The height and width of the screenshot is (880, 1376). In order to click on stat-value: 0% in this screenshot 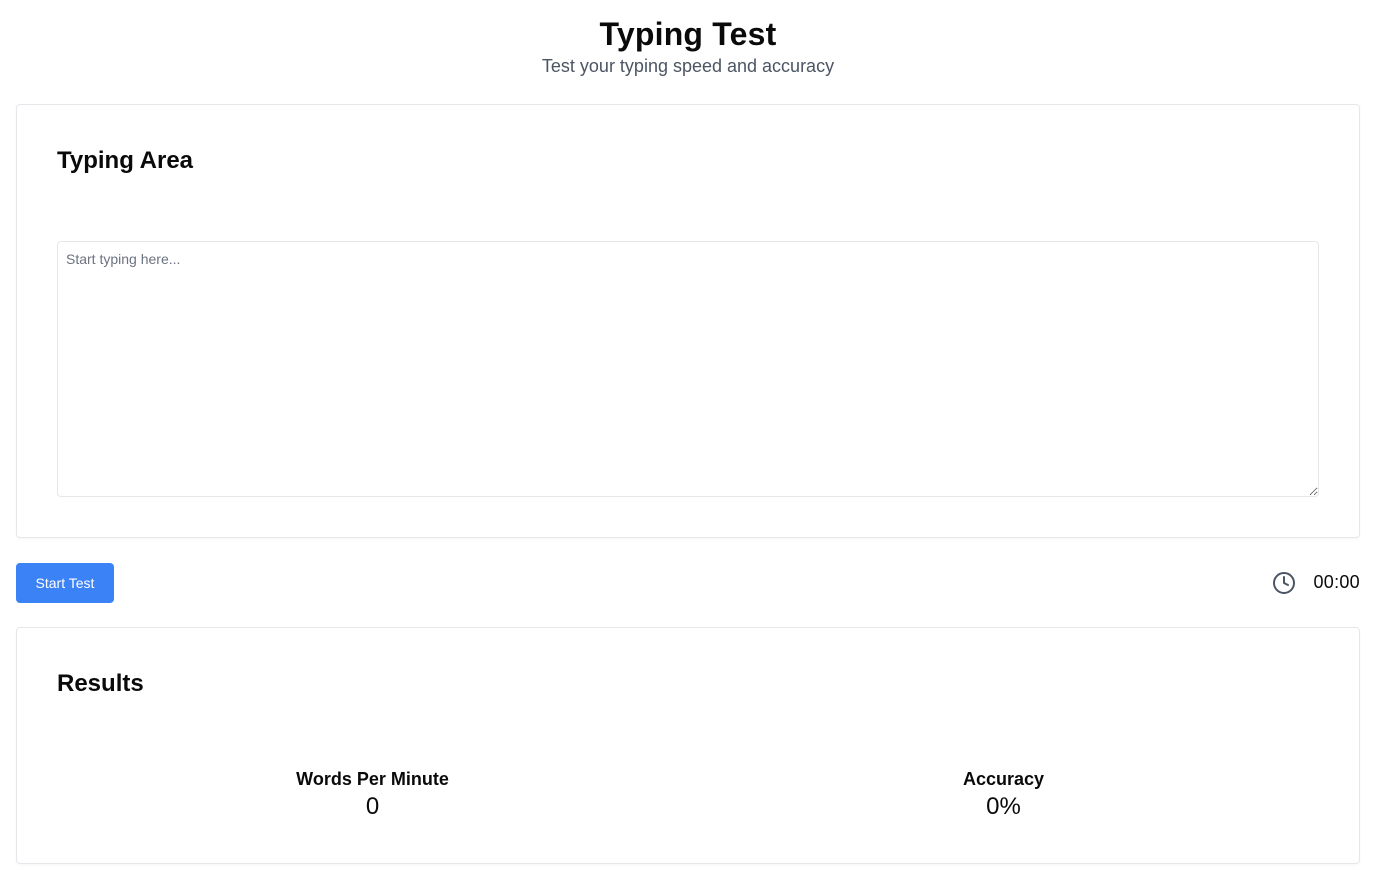, I will do `click(1003, 806)`.